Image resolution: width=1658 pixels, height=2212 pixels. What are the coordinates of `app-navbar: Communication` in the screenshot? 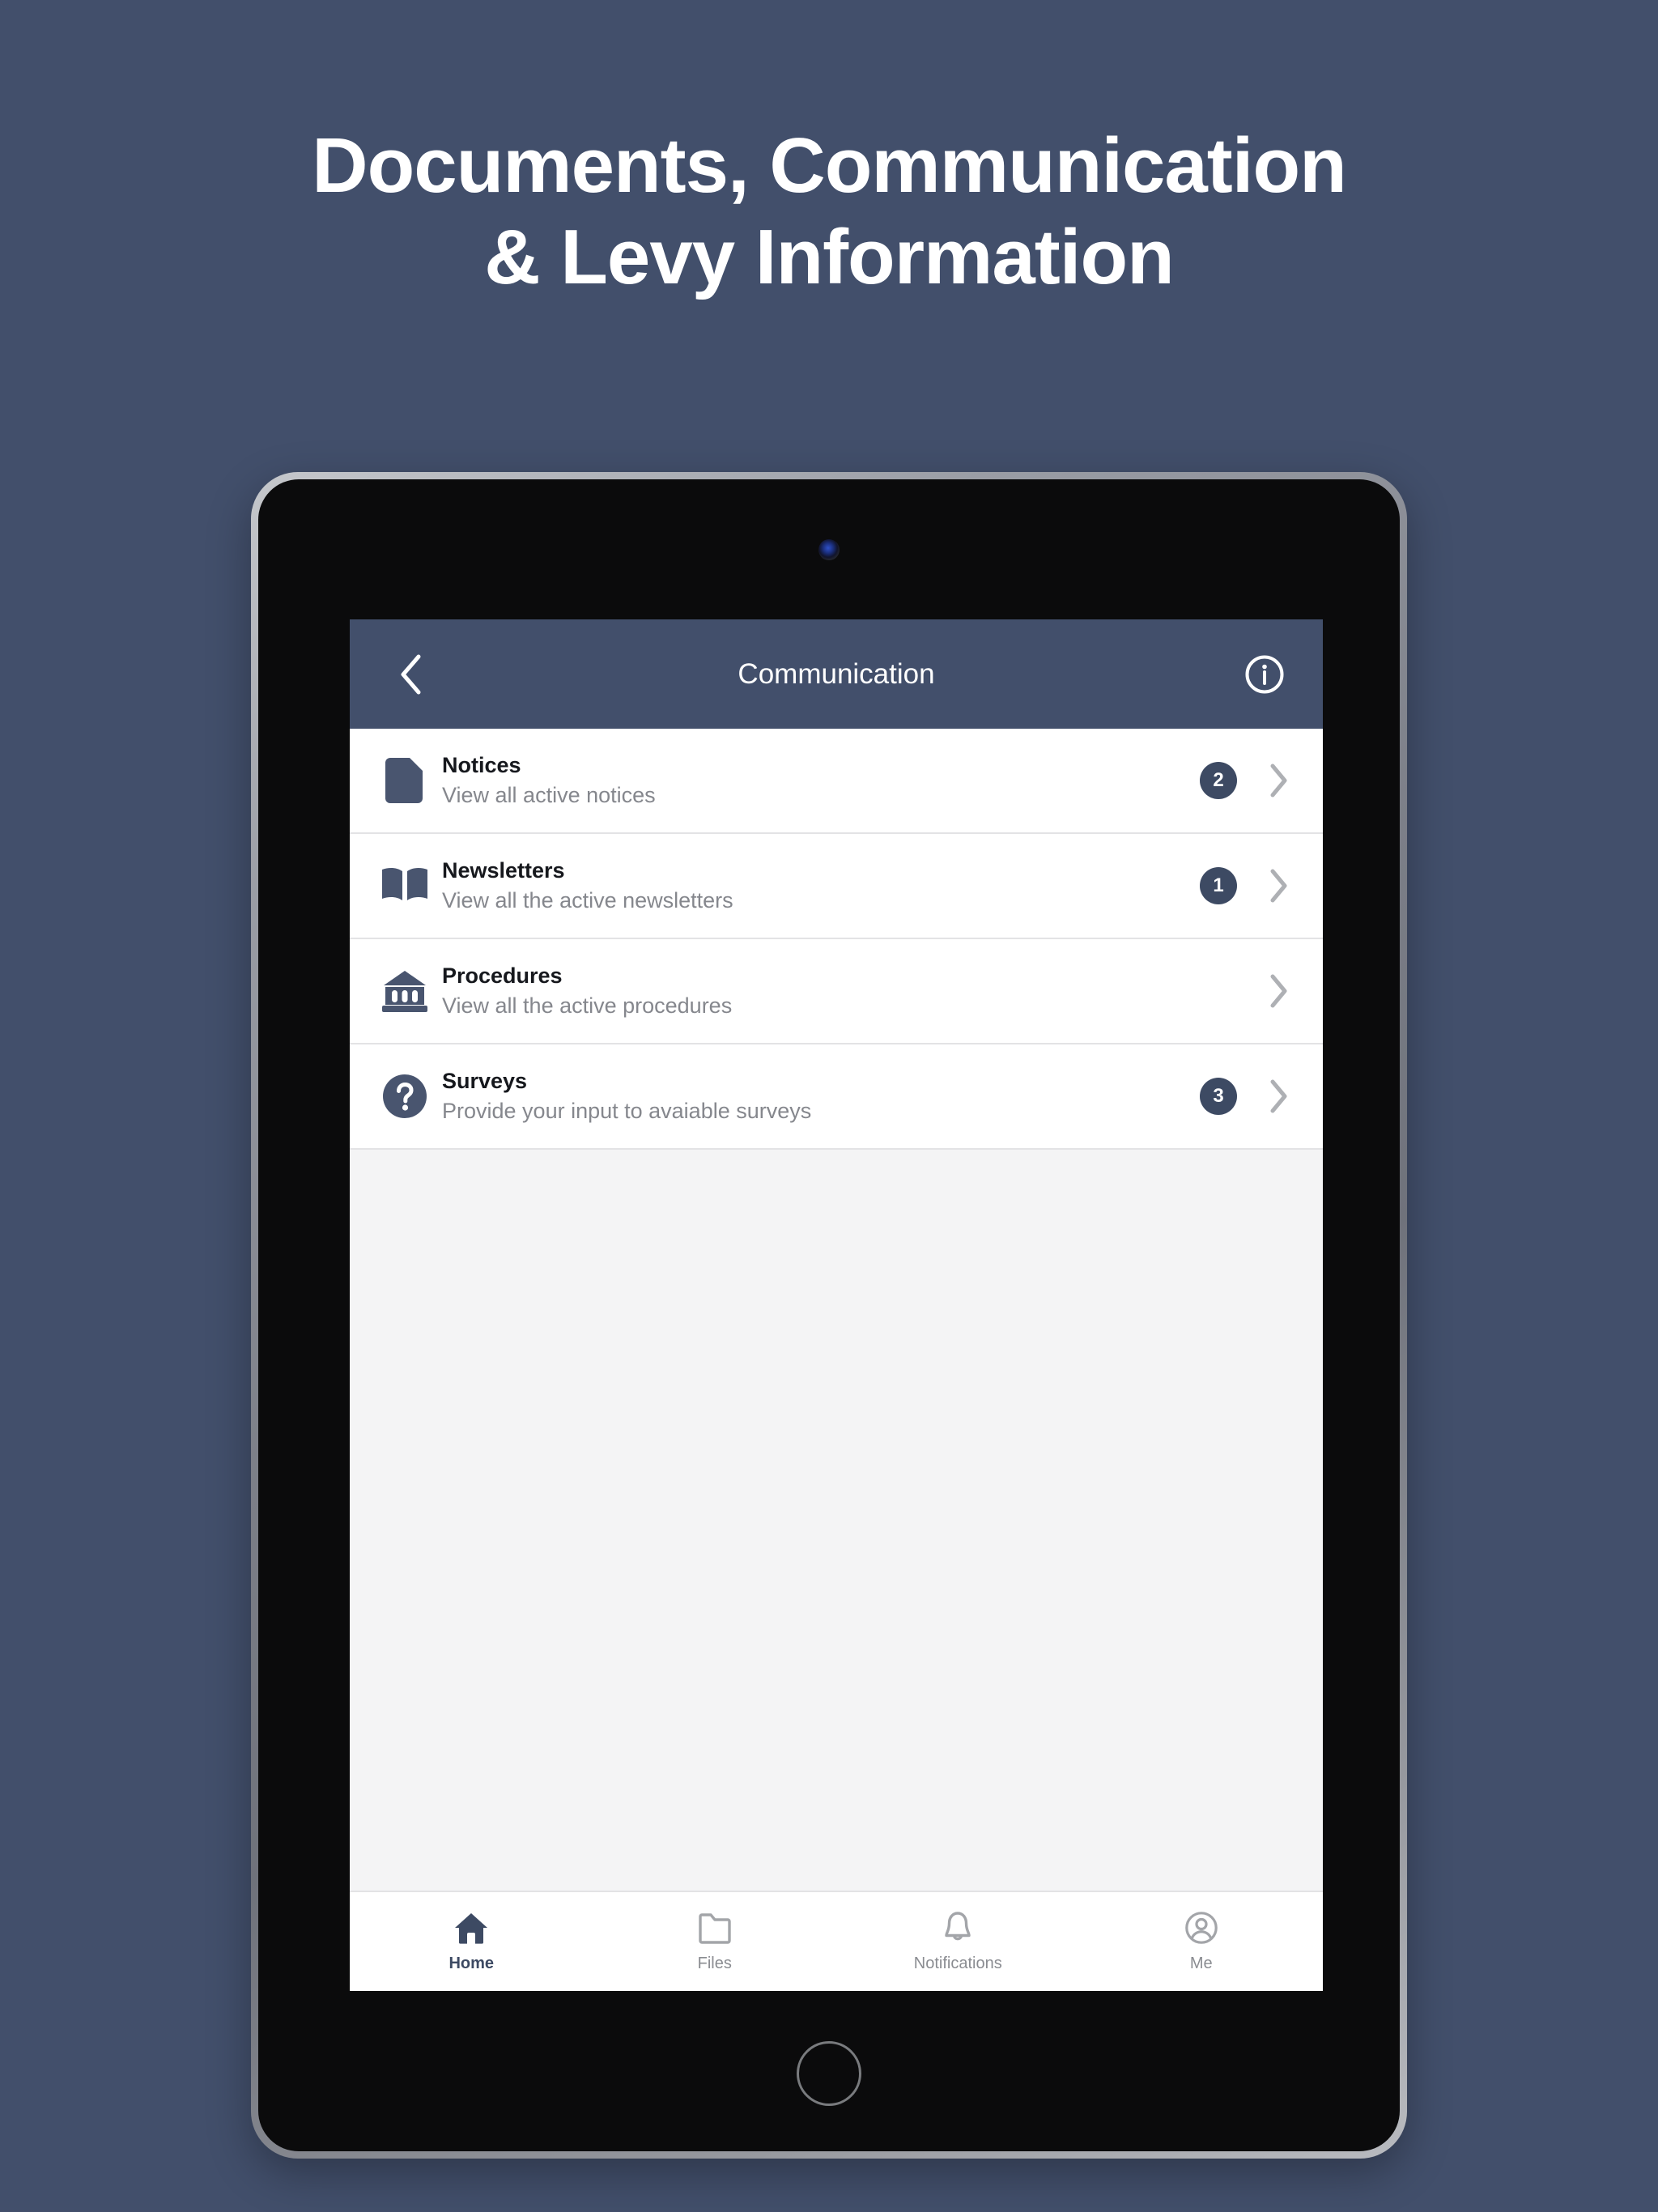 It's located at (836, 677).